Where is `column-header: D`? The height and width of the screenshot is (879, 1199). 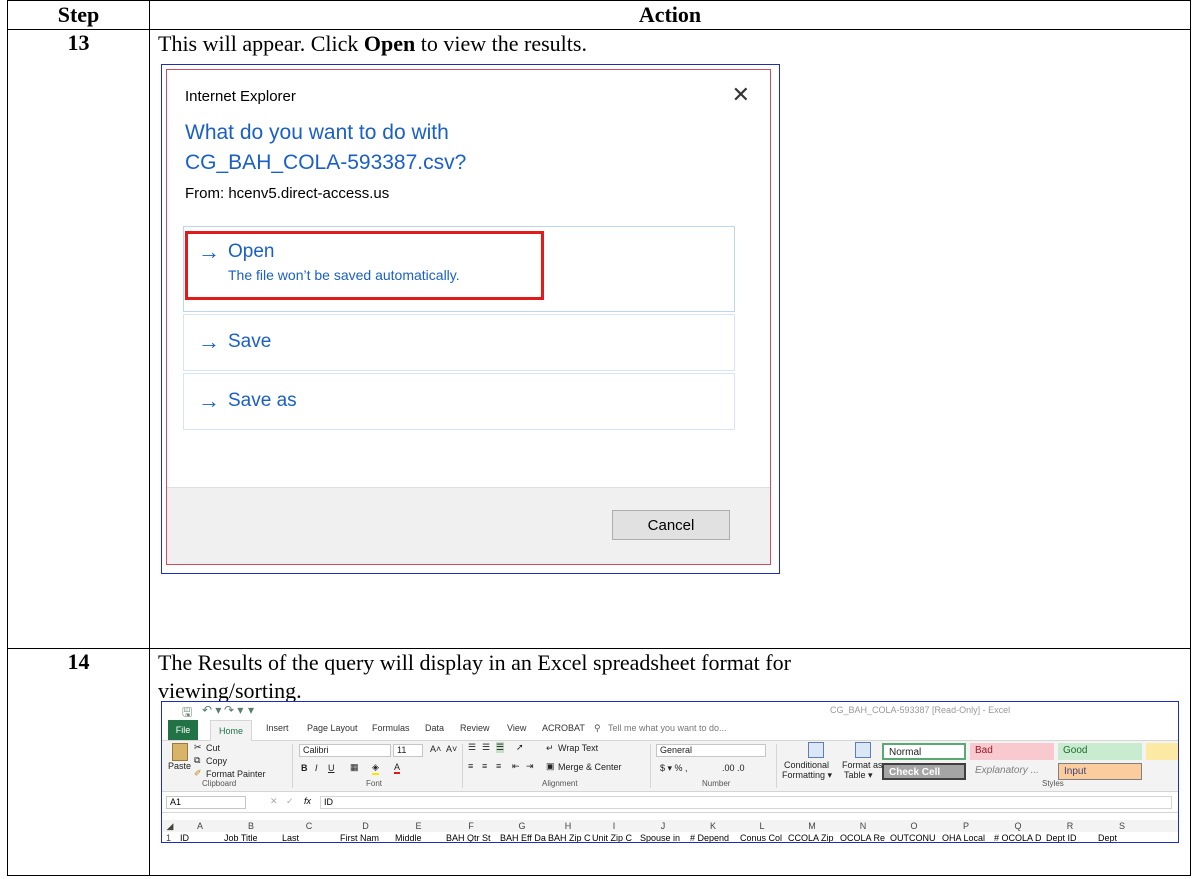
column-header: D is located at coordinates (365, 826).